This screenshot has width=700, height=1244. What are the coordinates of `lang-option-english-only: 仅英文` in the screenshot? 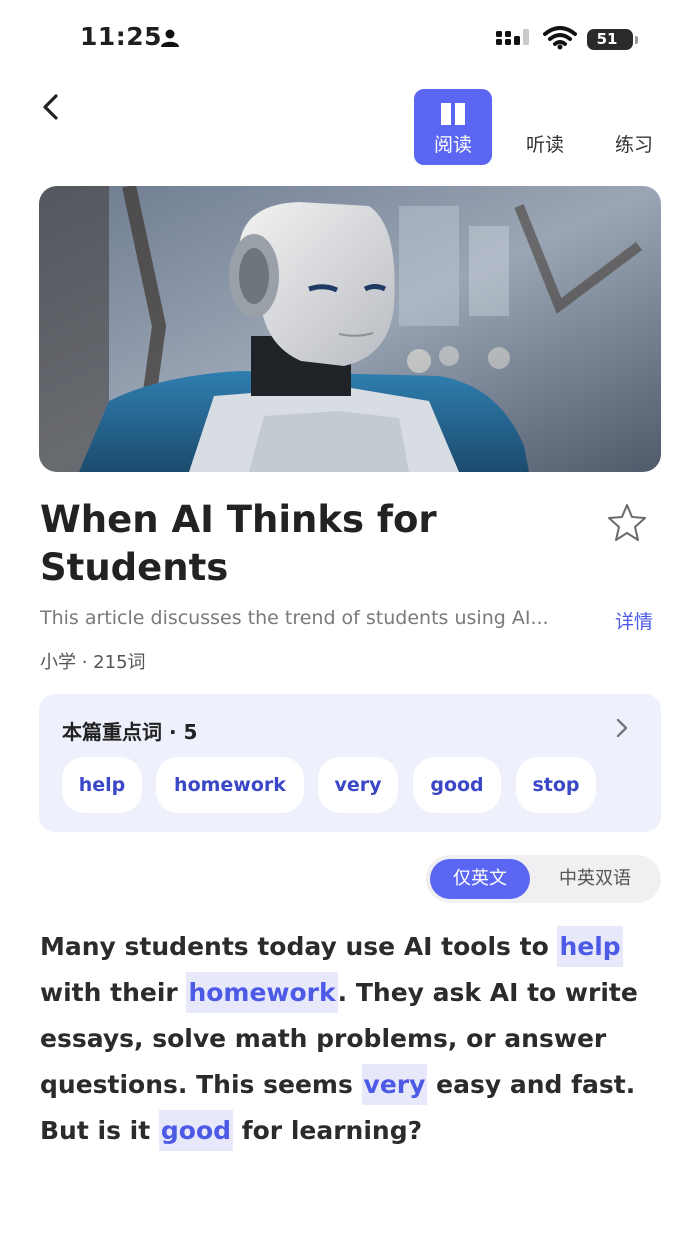 It's located at (480, 879).